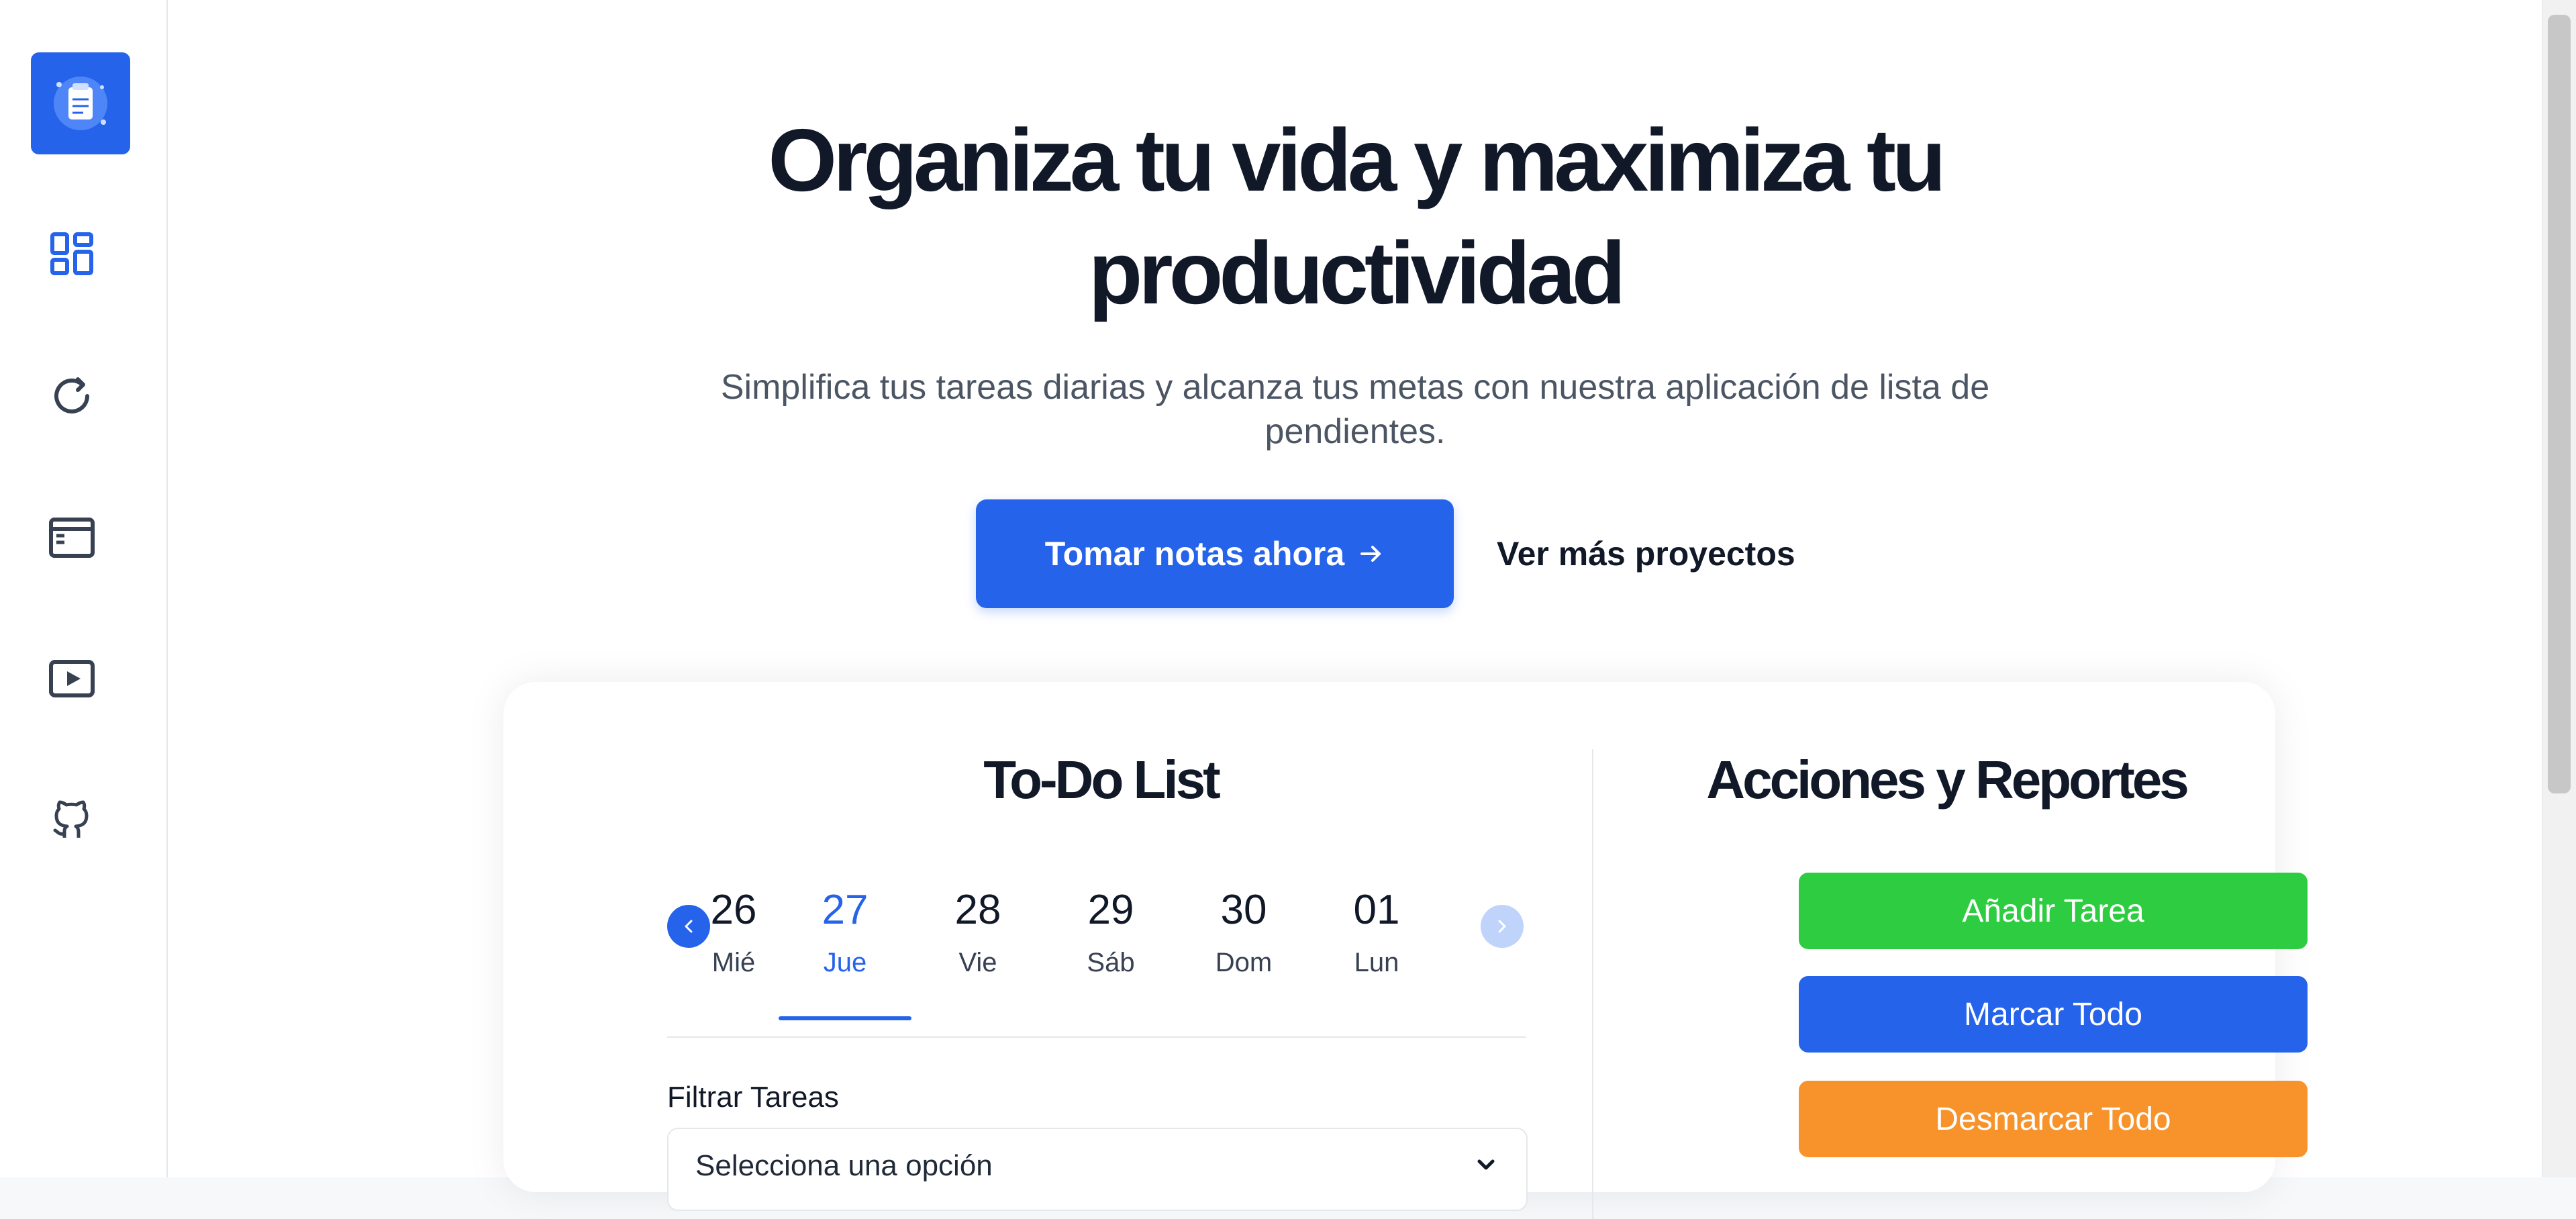  I want to click on date-number: 28, so click(977, 910).